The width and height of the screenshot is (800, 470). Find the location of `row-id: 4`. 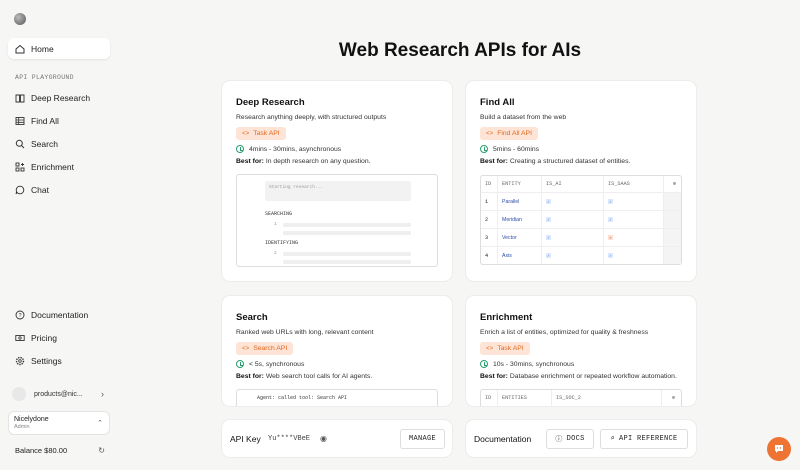

row-id: 4 is located at coordinates (487, 255).